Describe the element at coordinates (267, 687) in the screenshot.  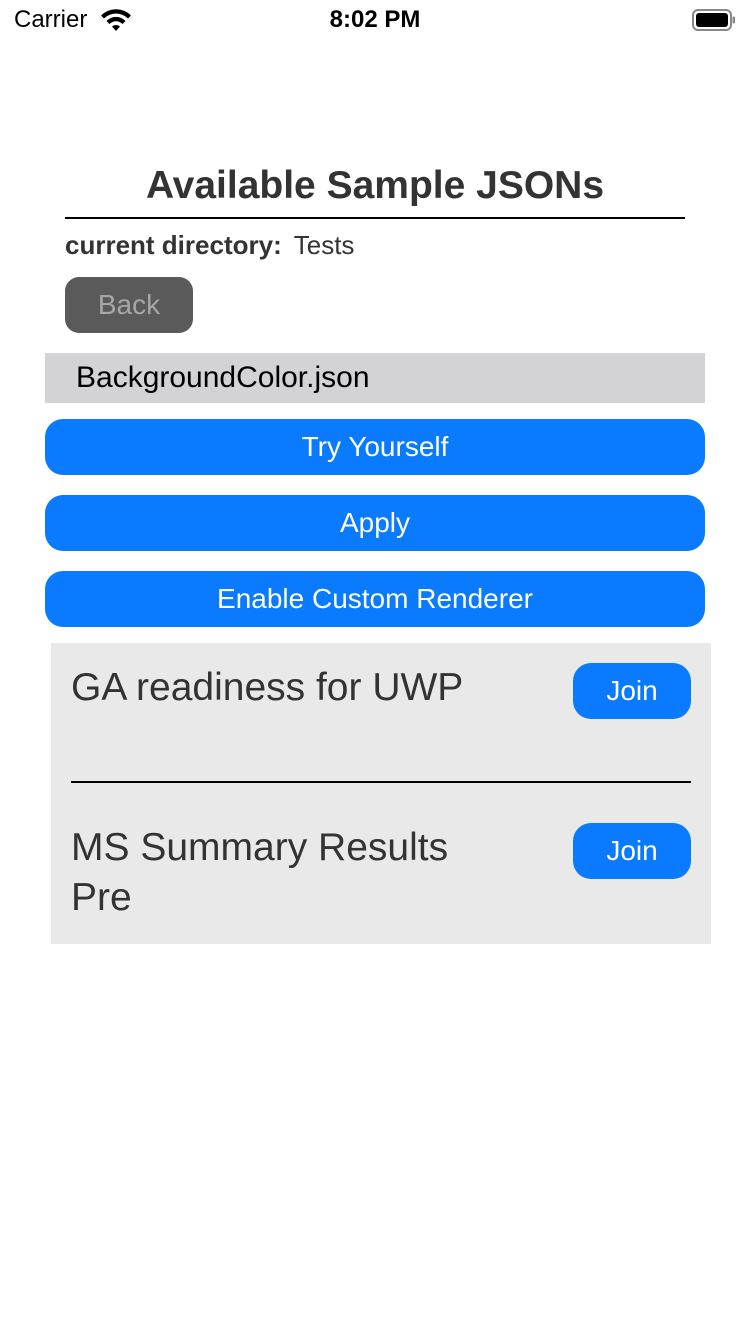
I see `meeting-title: GA readiness for UWP` at that location.